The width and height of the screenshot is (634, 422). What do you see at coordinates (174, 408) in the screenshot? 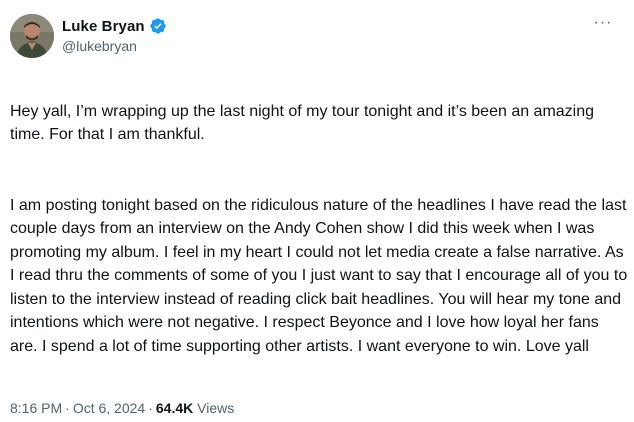
I see `views-count: 64.4K` at bounding box center [174, 408].